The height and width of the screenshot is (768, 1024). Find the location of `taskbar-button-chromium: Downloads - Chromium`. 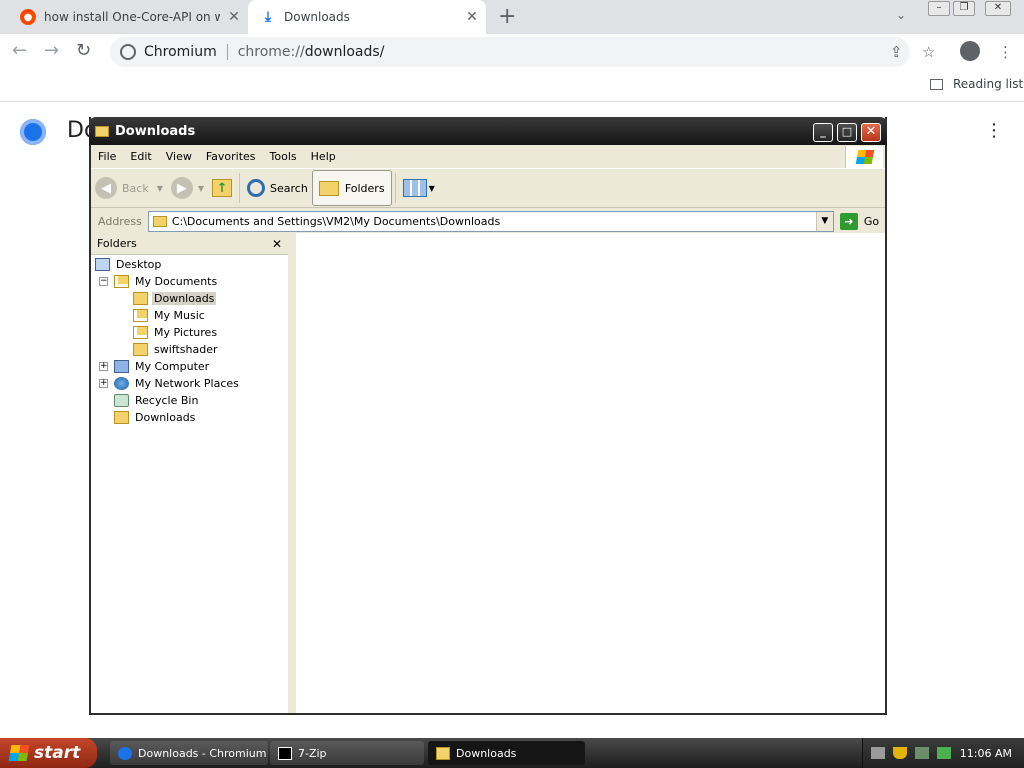

taskbar-button-chromium: Downloads - Chromium is located at coordinates (189, 753).